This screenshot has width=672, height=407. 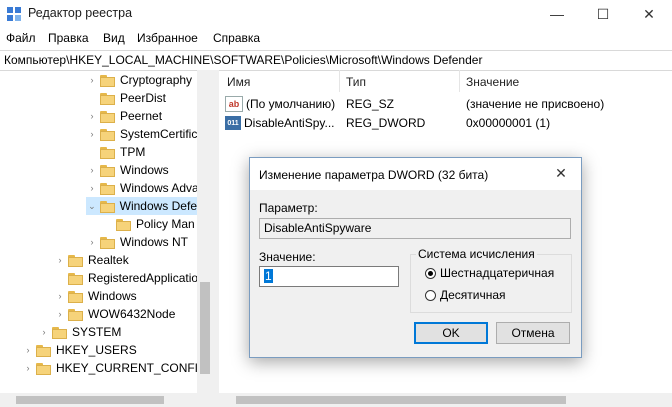 I want to click on minimize-button: —, so click(x=557, y=14).